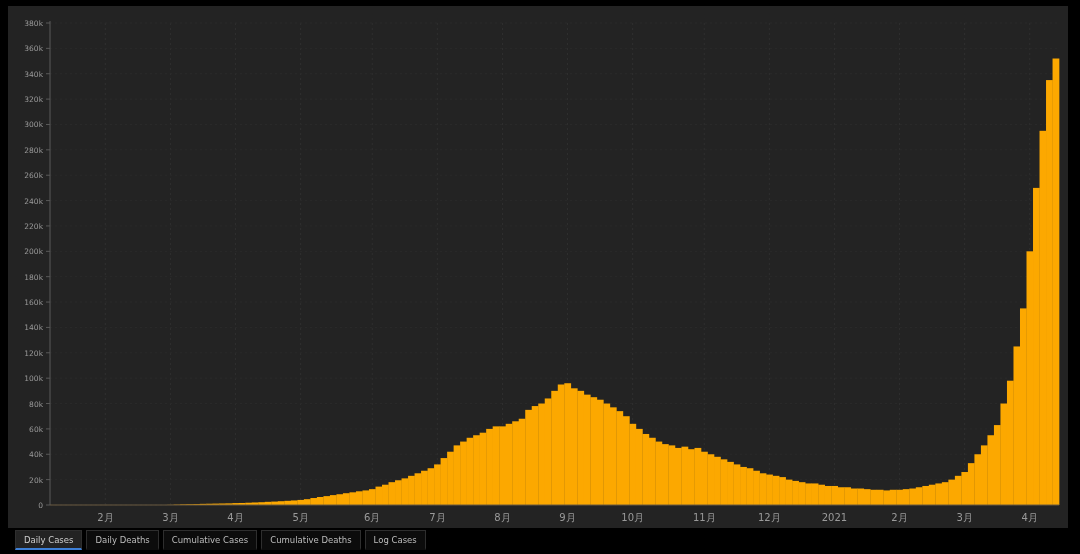  I want to click on x-tick-label: 5月, so click(300, 517).